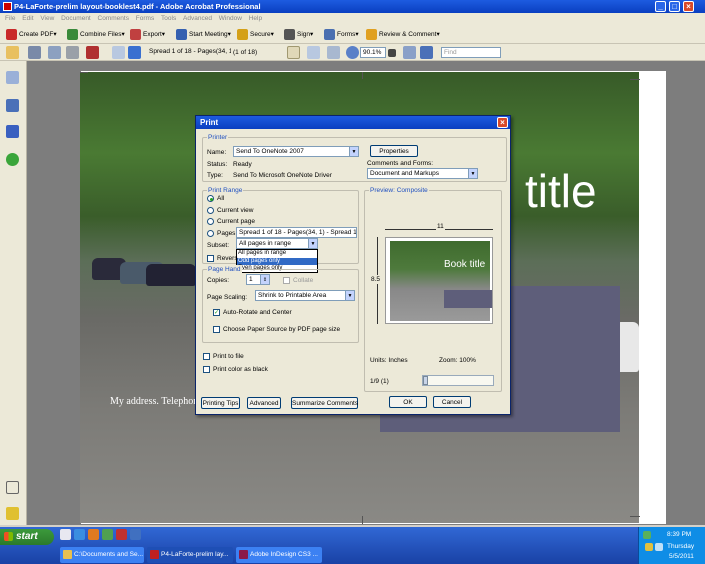  Describe the element at coordinates (230, 18) in the screenshot. I see `menu-window: Window` at that location.